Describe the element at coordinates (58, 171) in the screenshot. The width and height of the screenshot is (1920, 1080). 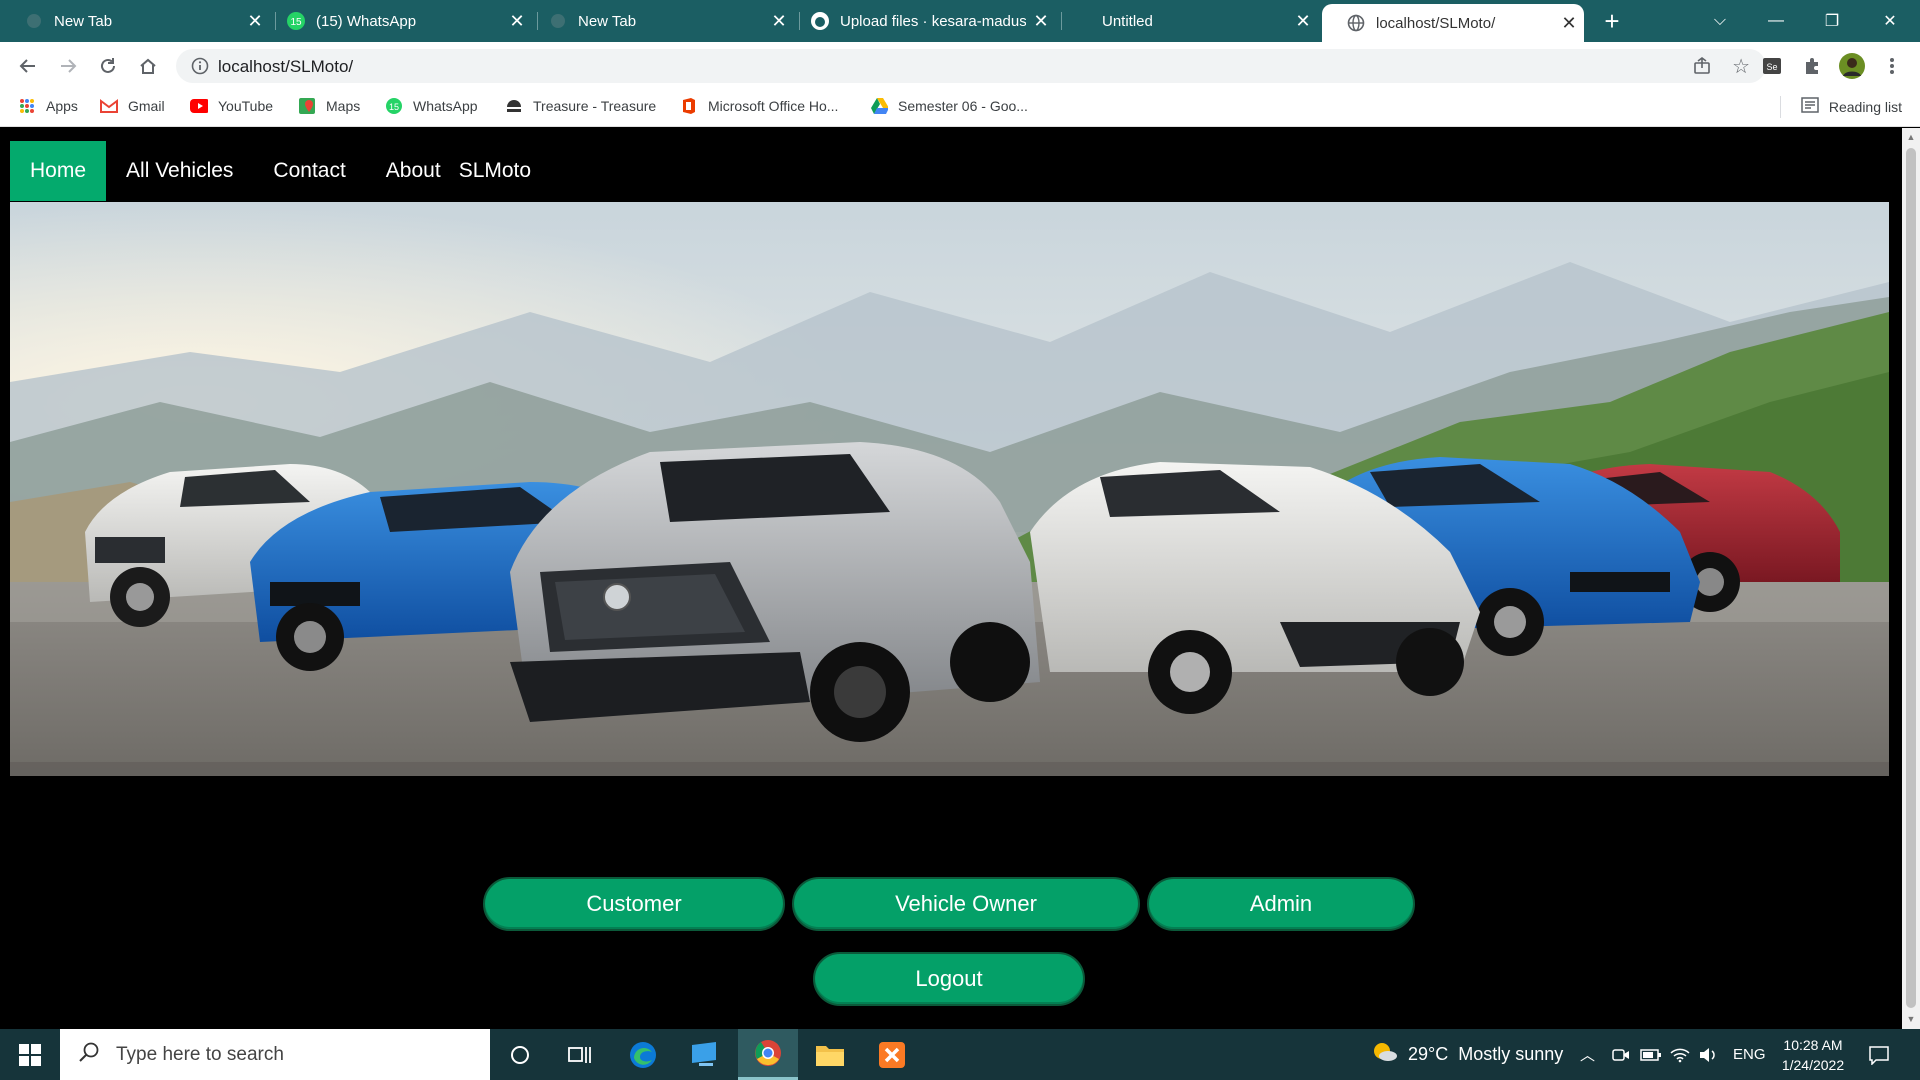
I see `nav-home: Home` at that location.